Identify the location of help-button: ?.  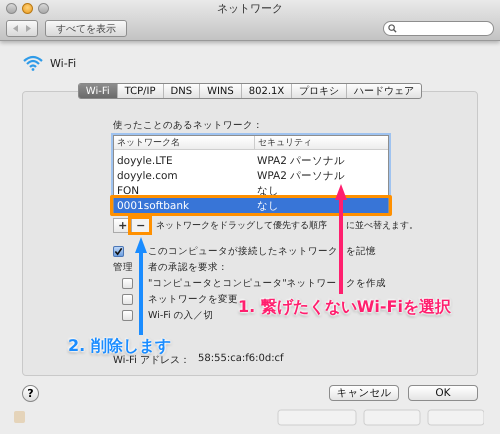
(30, 393).